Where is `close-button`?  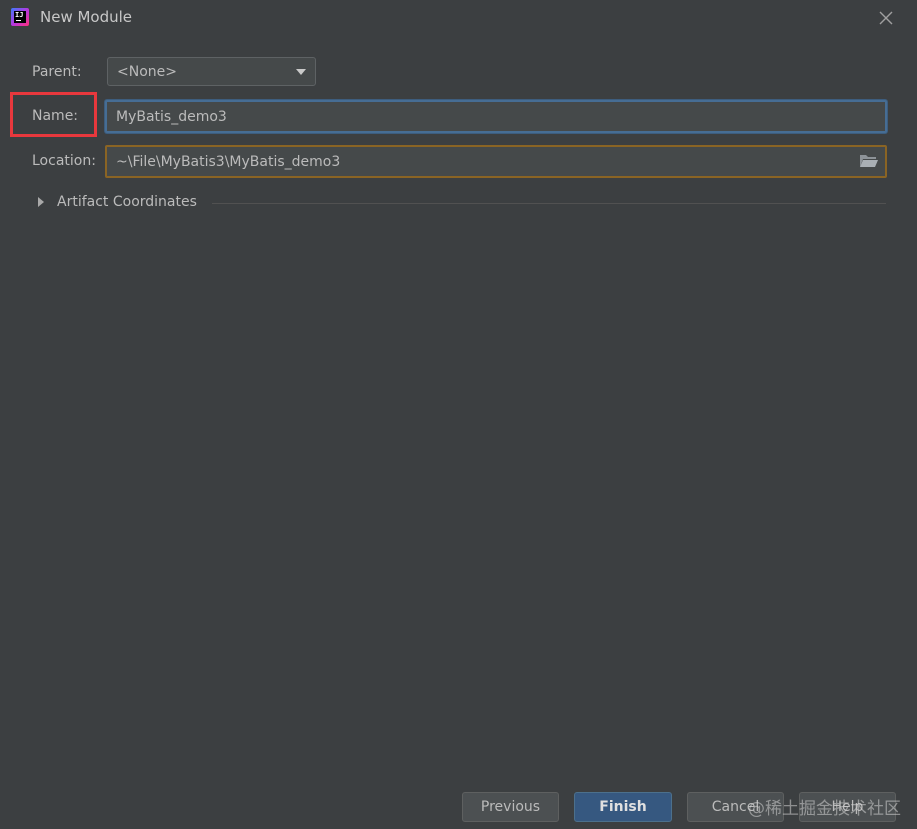 close-button is located at coordinates (886, 18).